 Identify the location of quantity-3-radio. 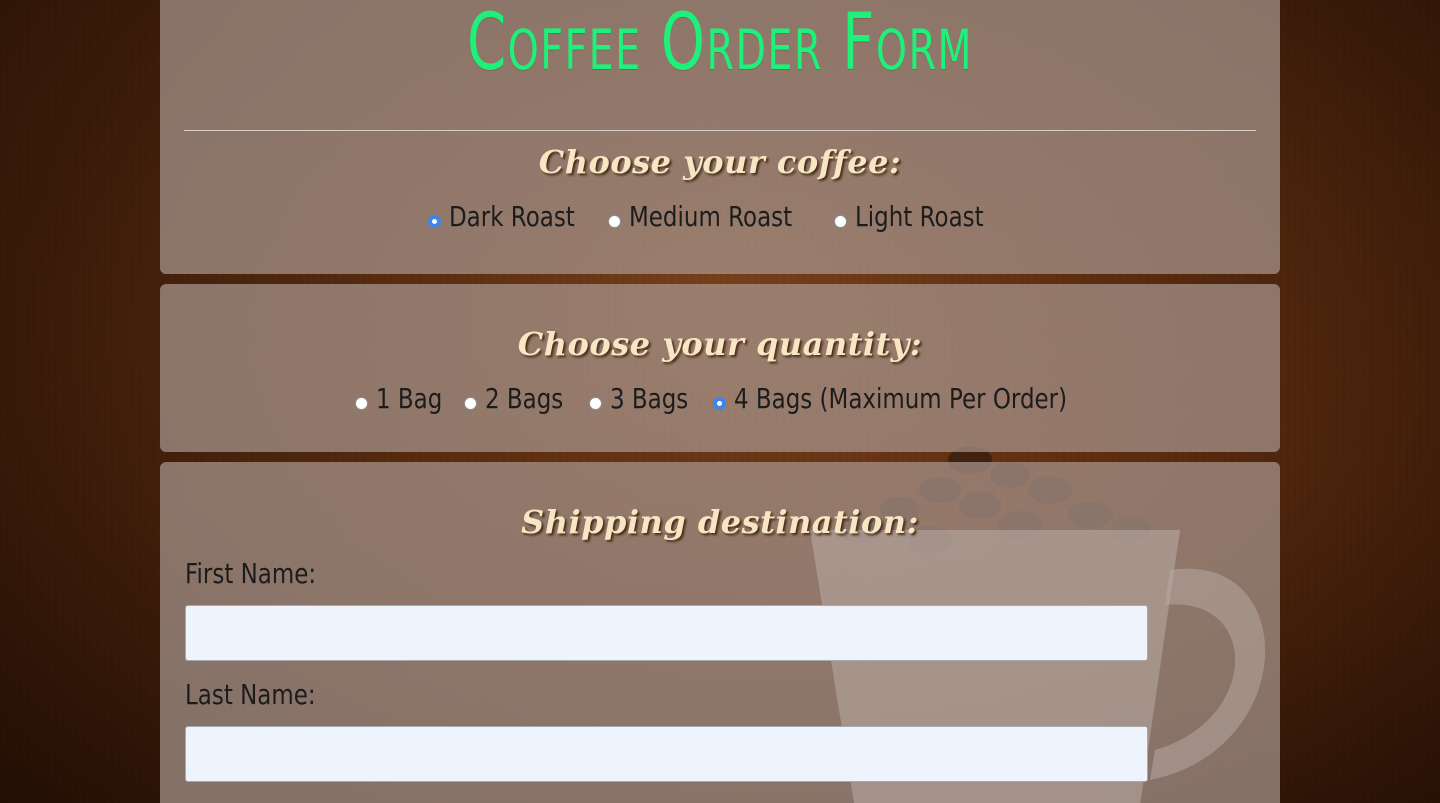
(595, 403).